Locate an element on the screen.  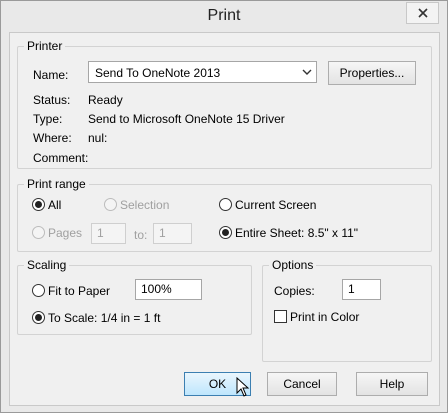
where-value: nul: is located at coordinates (98, 138).